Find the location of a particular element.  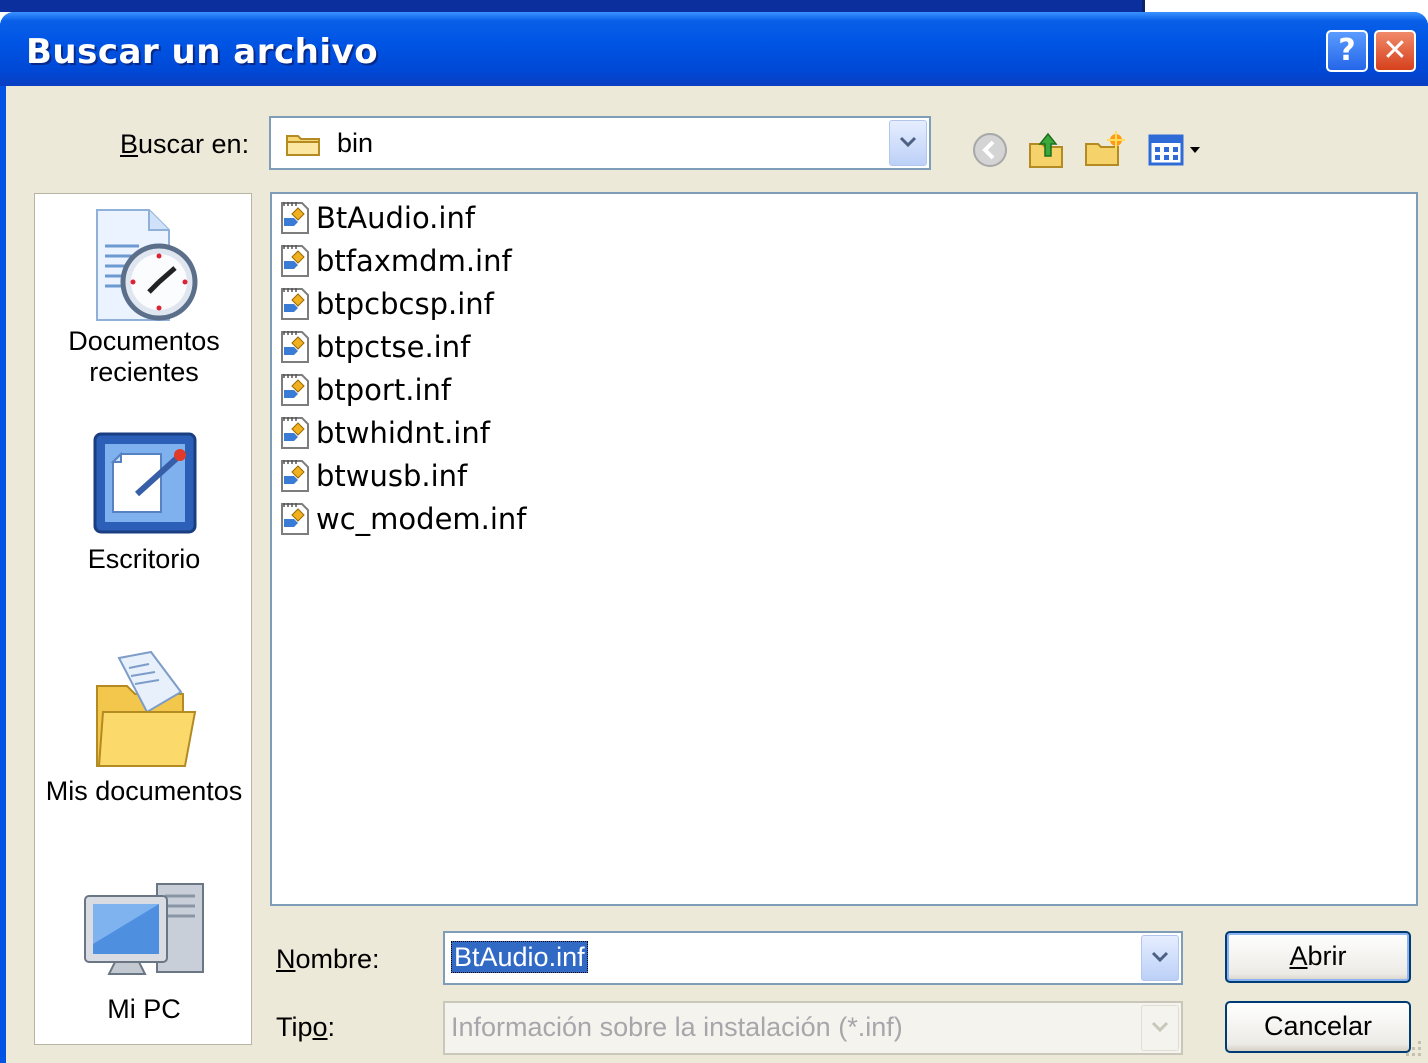

lookin-dropdown-button is located at coordinates (908, 143).